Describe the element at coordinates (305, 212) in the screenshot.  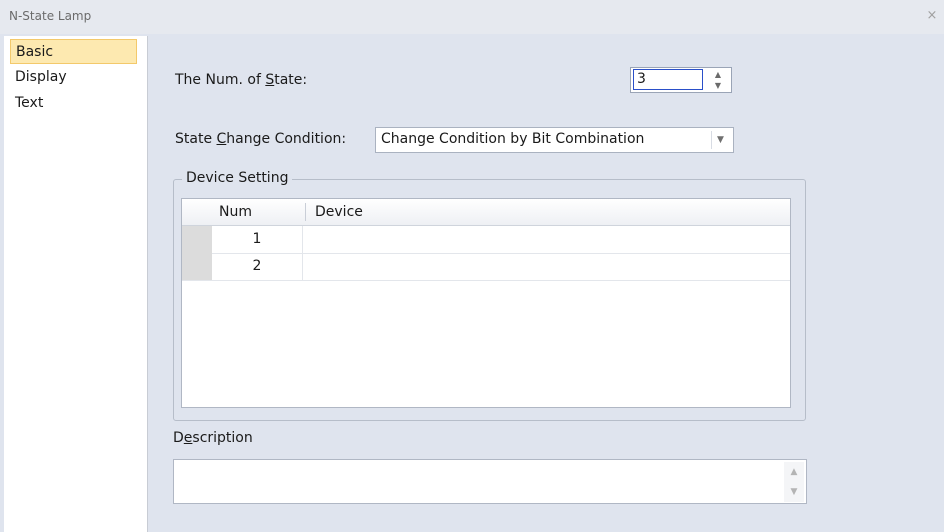
I see `column-divider` at that location.